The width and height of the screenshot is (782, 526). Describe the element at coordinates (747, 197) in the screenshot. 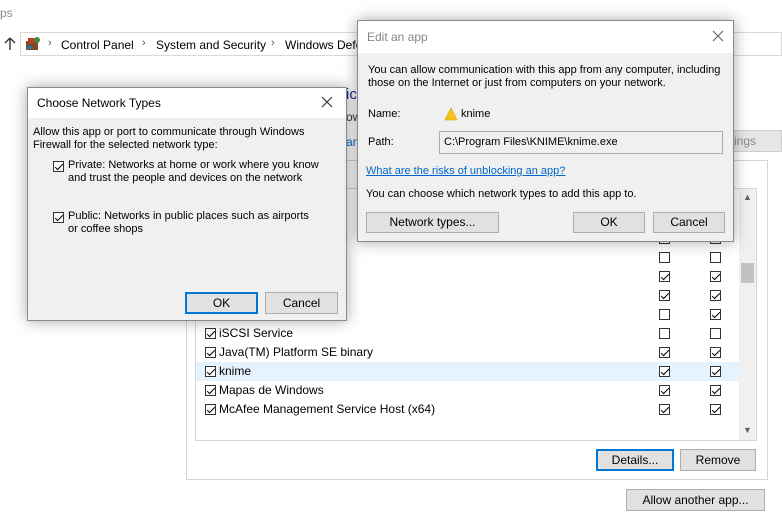

I see `scroll-up-icon: ▲` at that location.